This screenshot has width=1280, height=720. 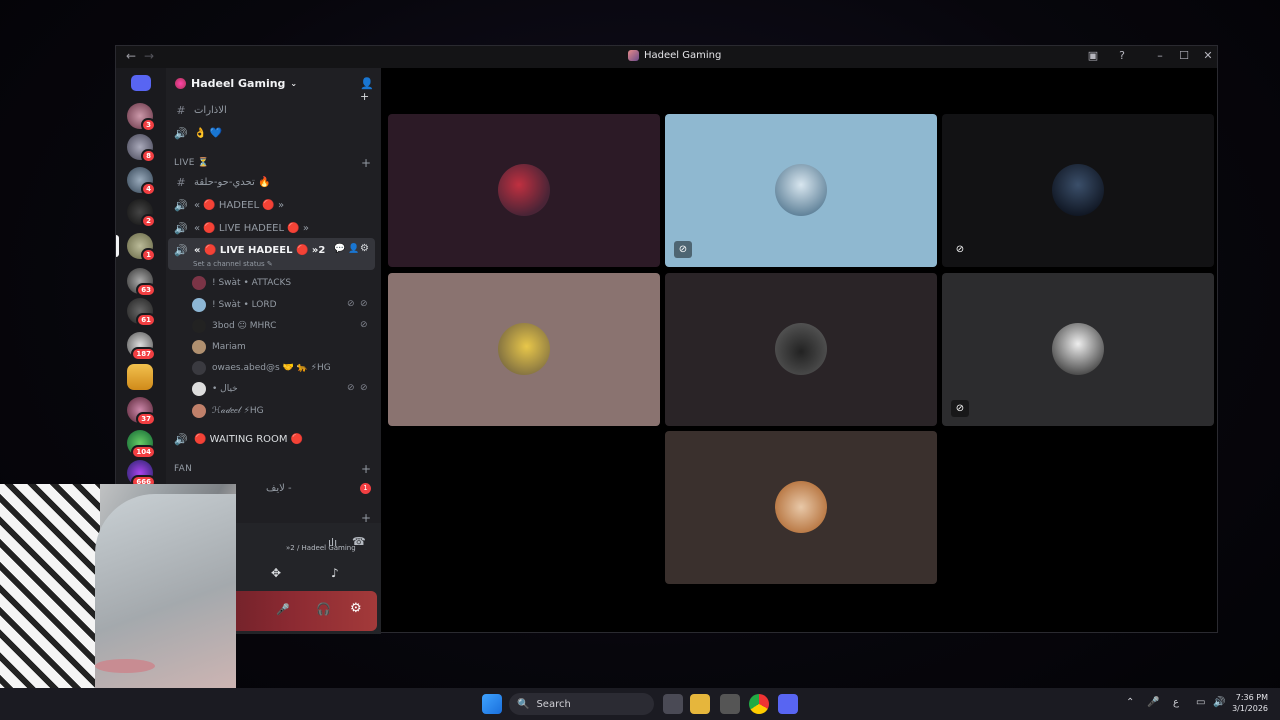 I want to click on category-live: LIVE ⏳, so click(x=191, y=163).